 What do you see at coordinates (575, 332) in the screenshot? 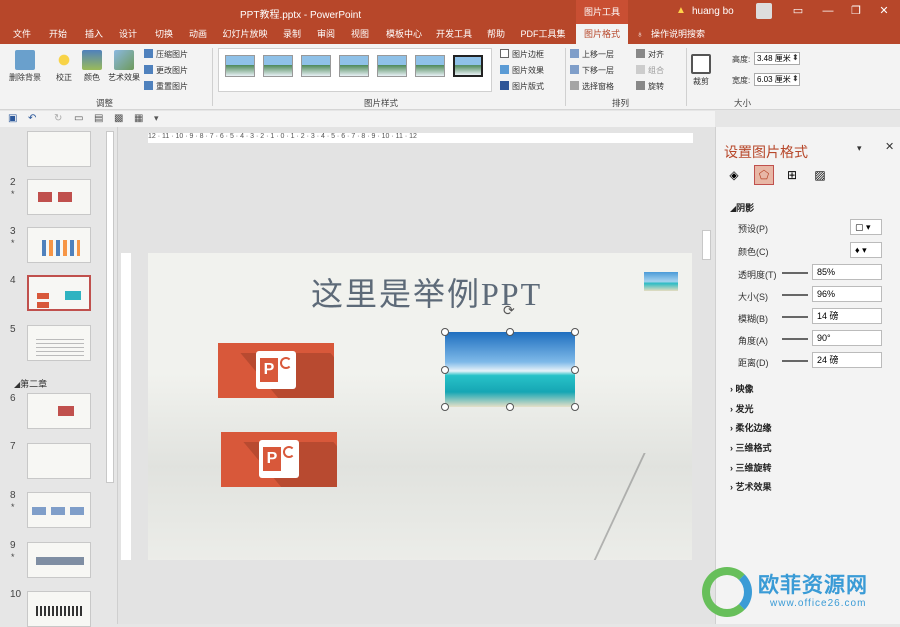
I see `resize-handle-top-right` at bounding box center [575, 332].